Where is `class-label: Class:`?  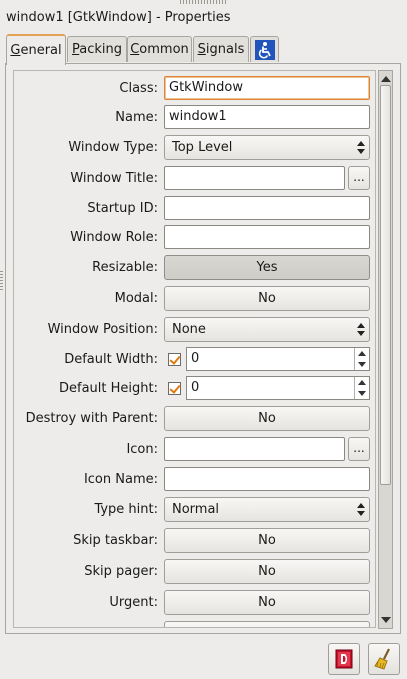 class-label: Class: is located at coordinates (138, 88).